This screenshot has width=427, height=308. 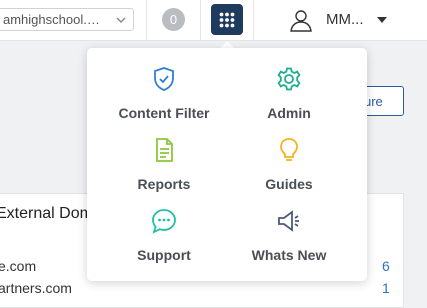 I want to click on notification-count-badge: 0, so click(x=173, y=19).